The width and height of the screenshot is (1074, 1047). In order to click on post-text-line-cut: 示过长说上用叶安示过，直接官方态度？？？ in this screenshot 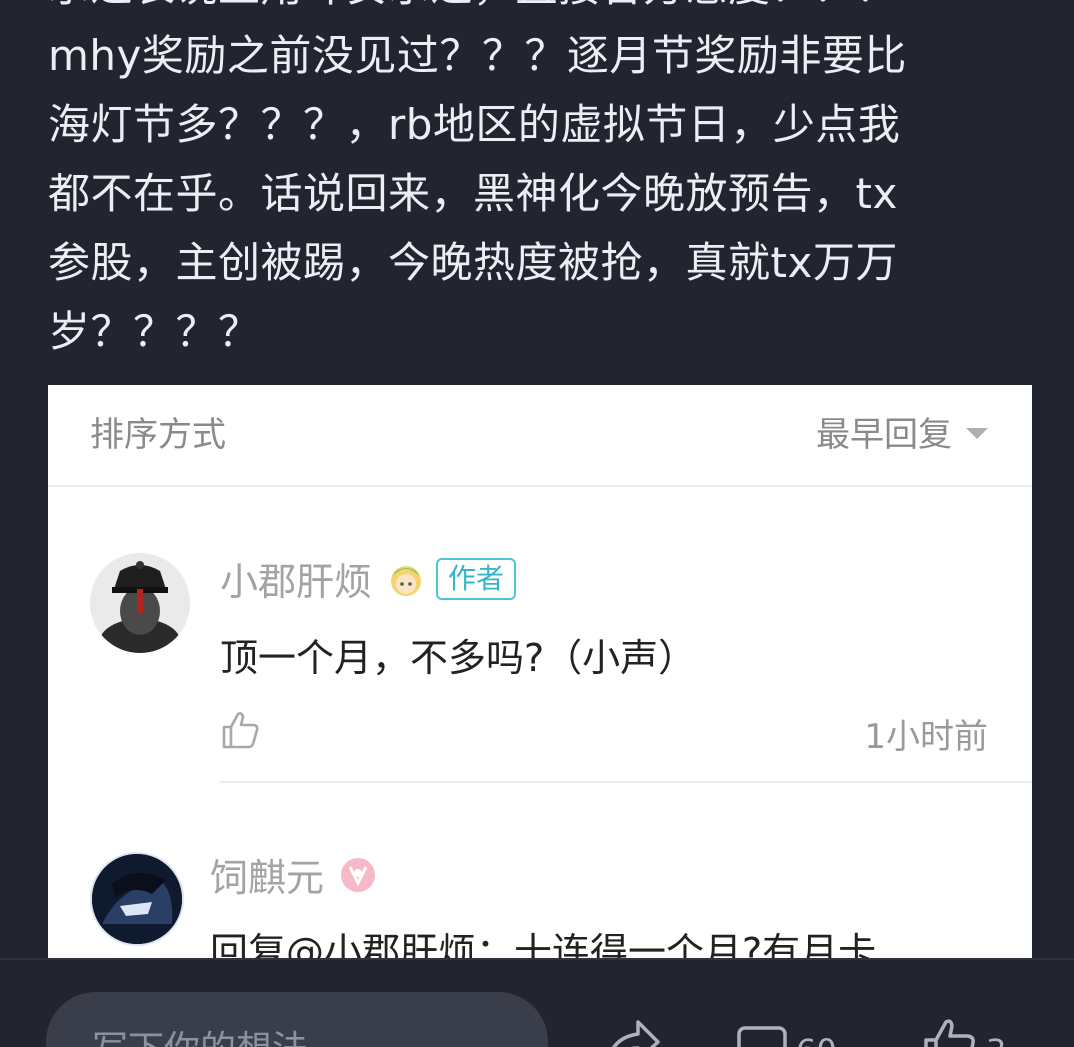, I will do `click(538, 10)`.